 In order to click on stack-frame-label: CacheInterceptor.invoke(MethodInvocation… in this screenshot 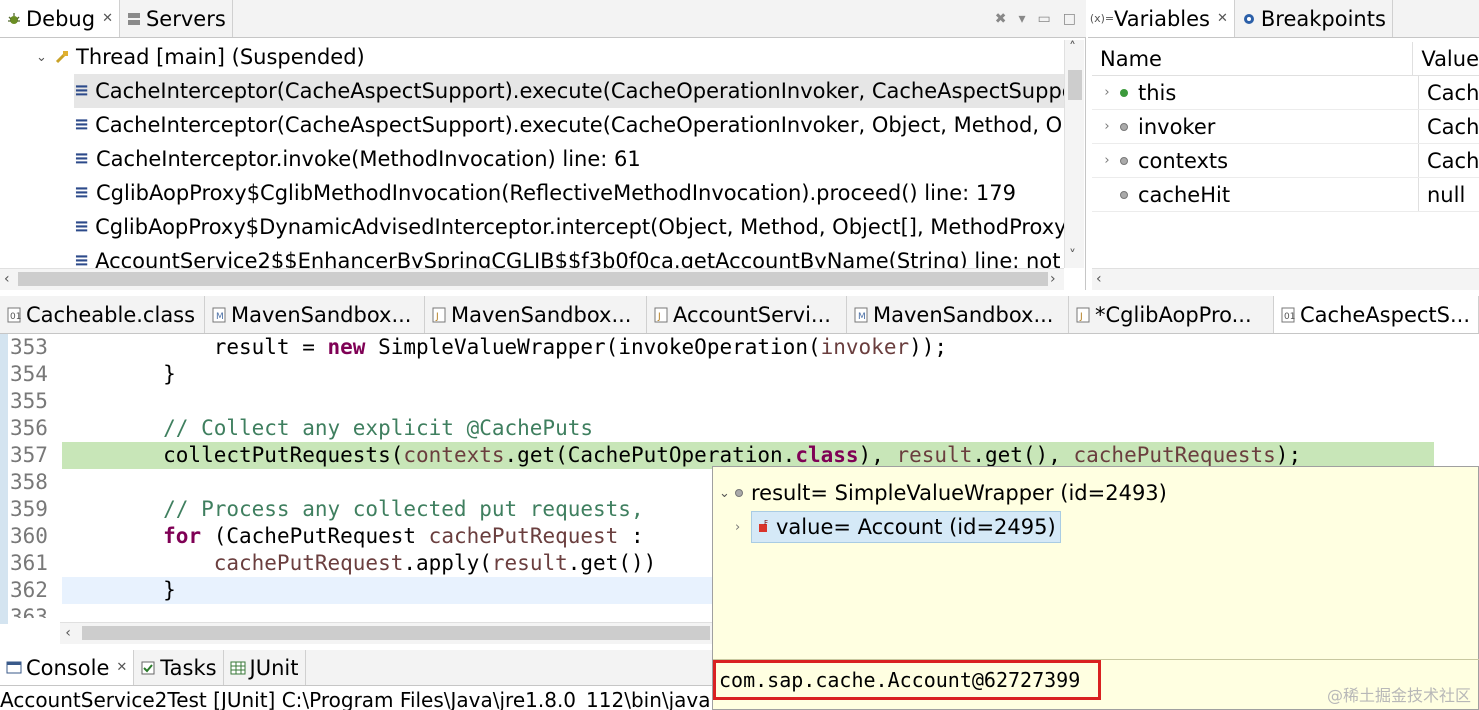, I will do `click(368, 159)`.